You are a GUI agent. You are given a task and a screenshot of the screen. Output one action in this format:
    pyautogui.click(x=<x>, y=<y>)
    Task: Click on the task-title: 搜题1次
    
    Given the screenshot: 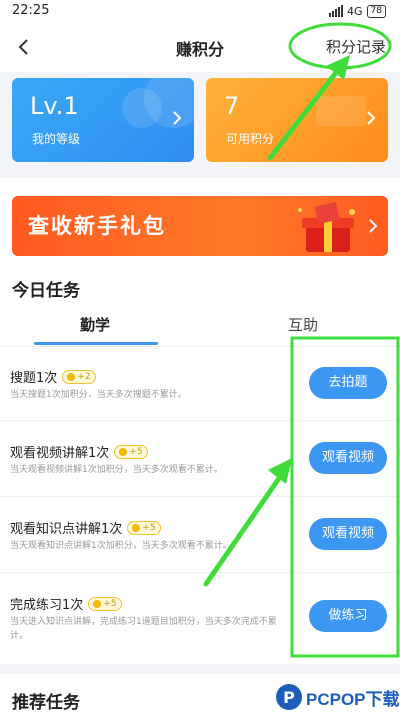 What is the action you would take?
    pyautogui.click(x=34, y=378)
    